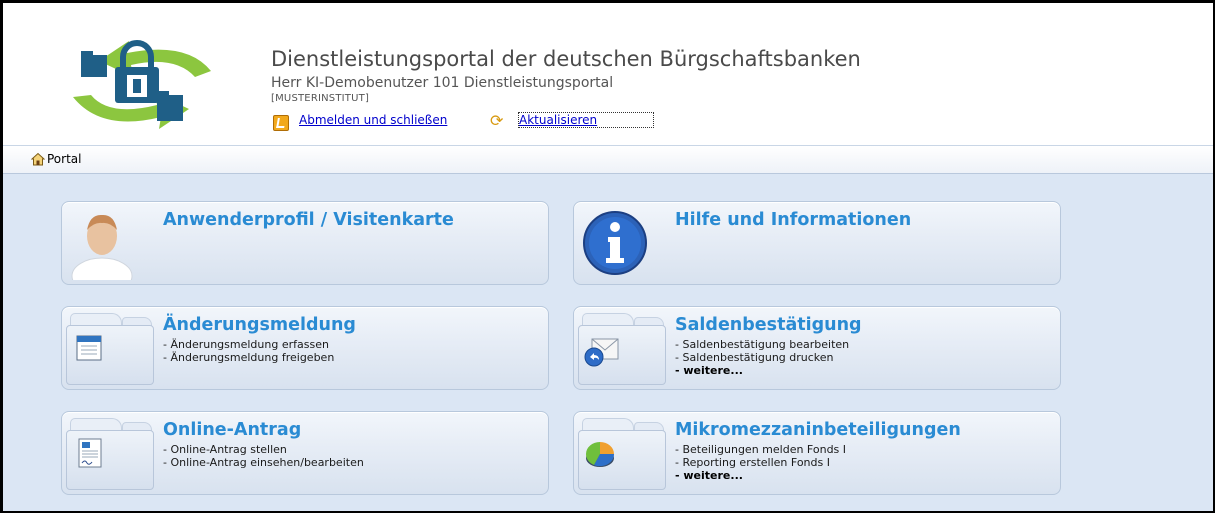 This screenshot has height=513, width=1215. Describe the element at coordinates (263, 462) in the screenshot. I see `tile-link-einsehen: - Online-Antrag einsehen/bearbeiten` at that location.